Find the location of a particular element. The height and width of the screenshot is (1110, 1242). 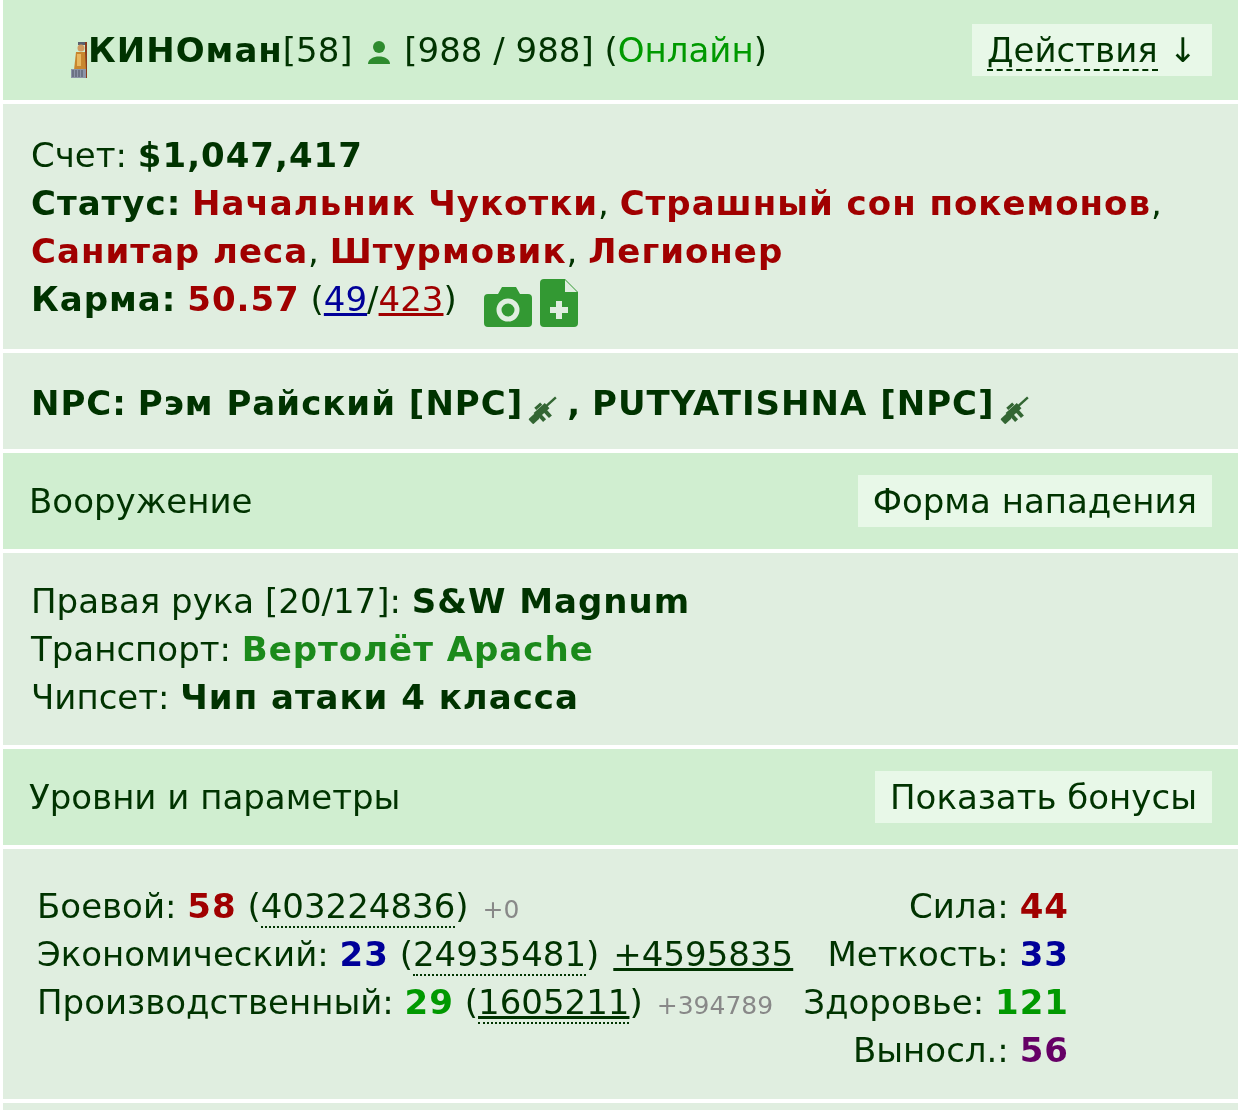

bonus-link: +4595835 is located at coordinates (703, 954).